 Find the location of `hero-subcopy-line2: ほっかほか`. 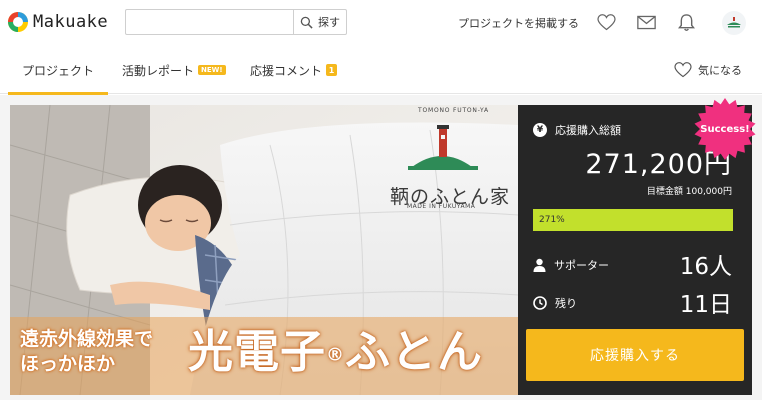

hero-subcopy-line2: ほっかほか is located at coordinates (68, 364).